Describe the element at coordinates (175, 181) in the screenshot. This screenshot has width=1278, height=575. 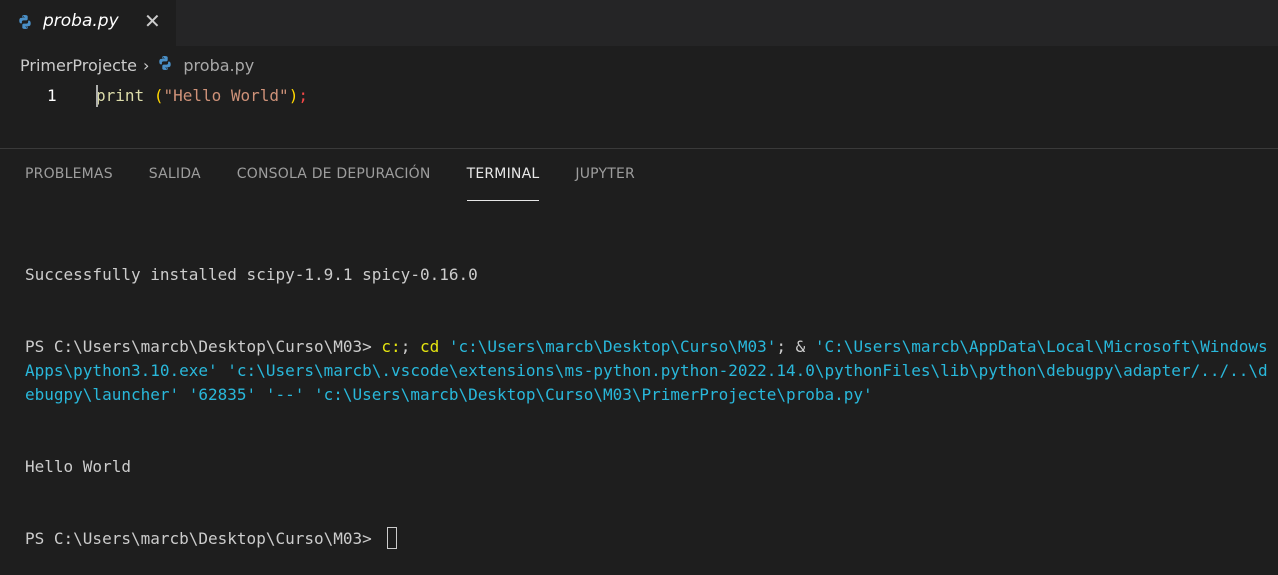
I see `tab-output: SALIDA` at that location.